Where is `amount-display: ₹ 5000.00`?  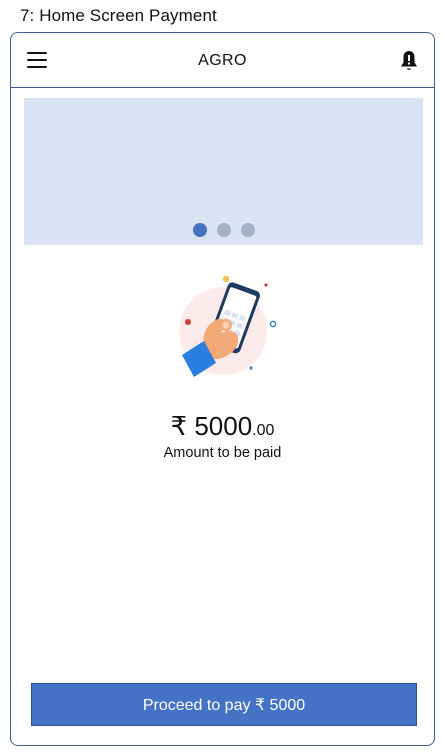 amount-display: ₹ 5000.00 is located at coordinates (222, 426).